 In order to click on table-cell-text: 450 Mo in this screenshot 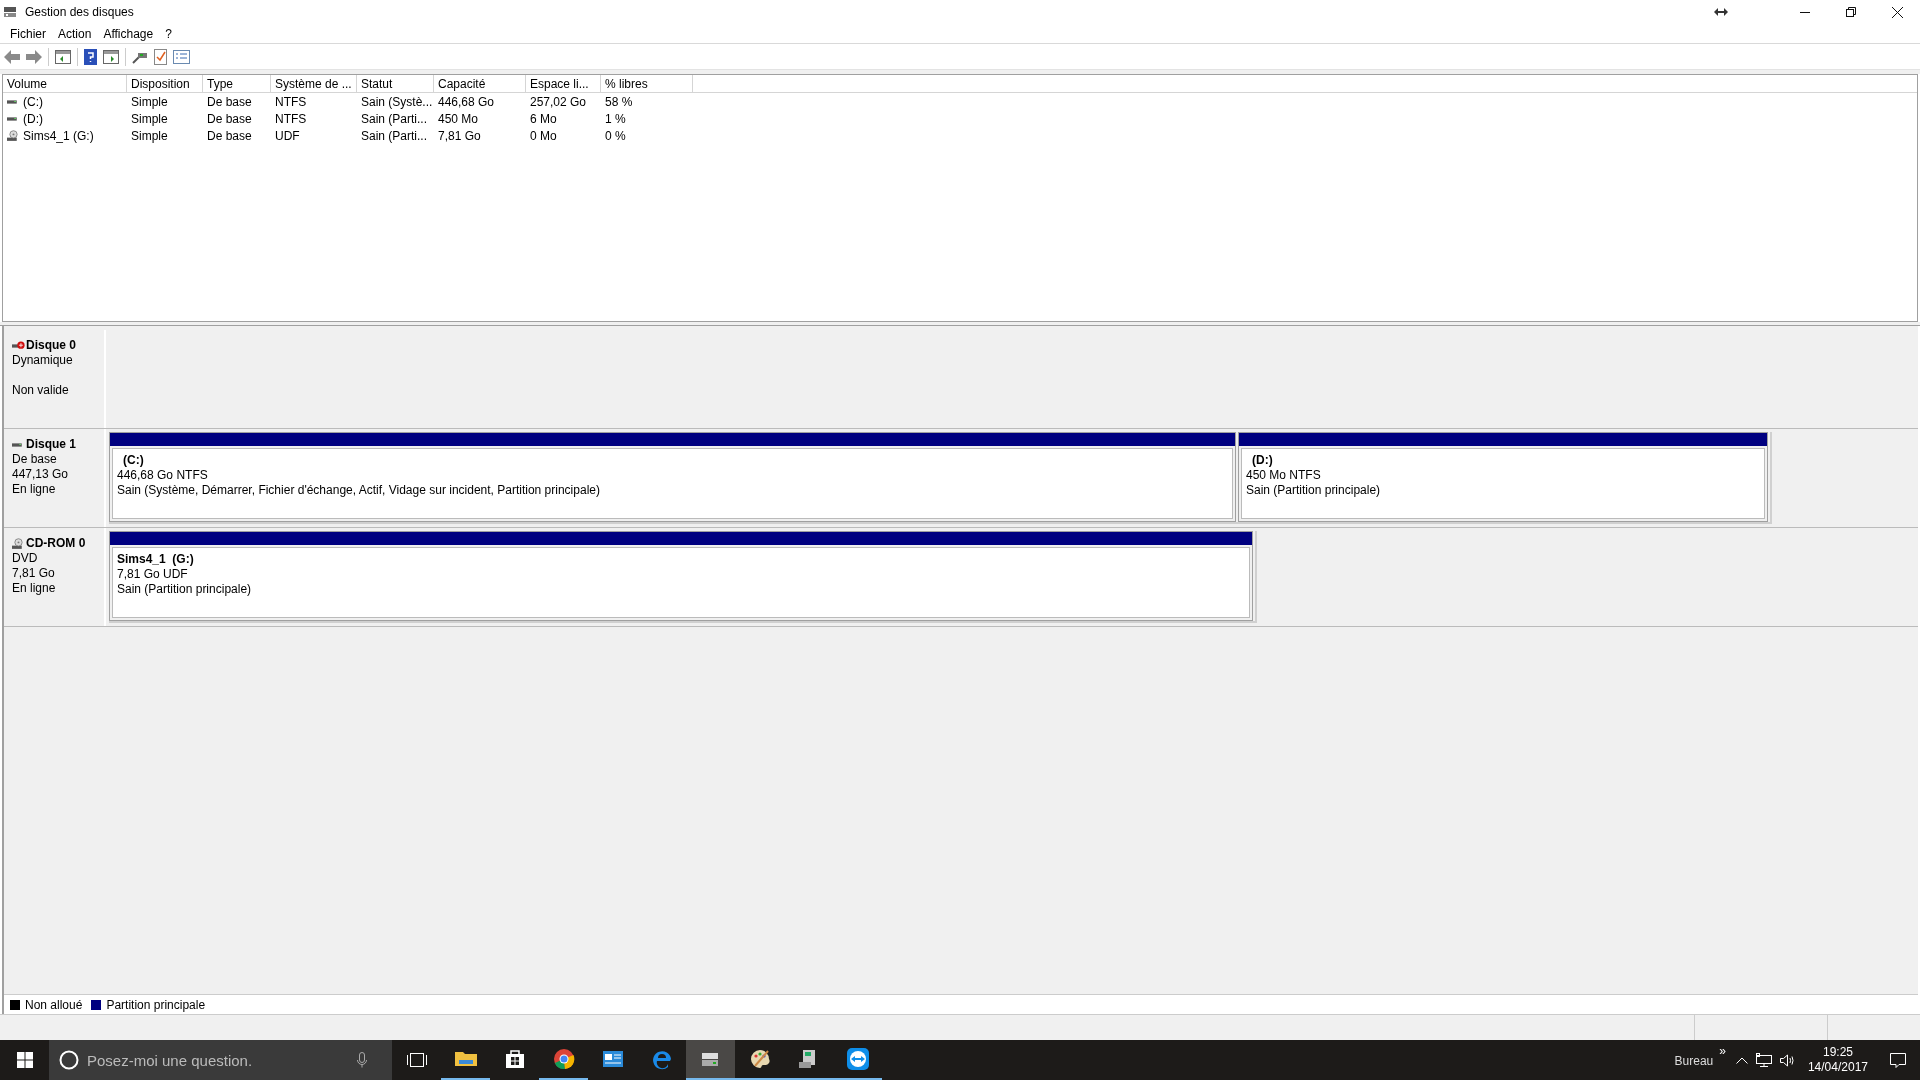, I will do `click(458, 119)`.